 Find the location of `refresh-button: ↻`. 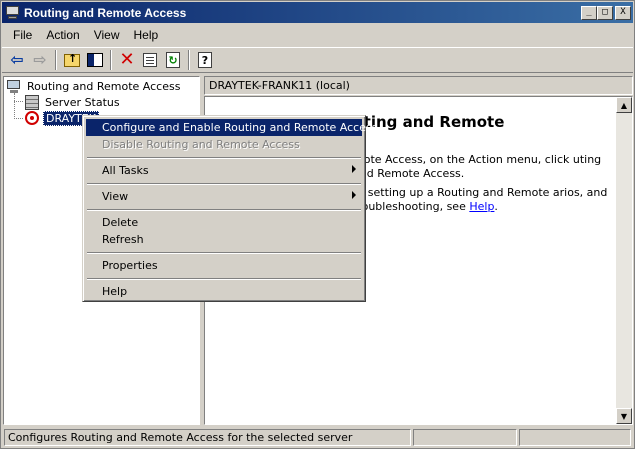

refresh-button: ↻ is located at coordinates (173, 60).